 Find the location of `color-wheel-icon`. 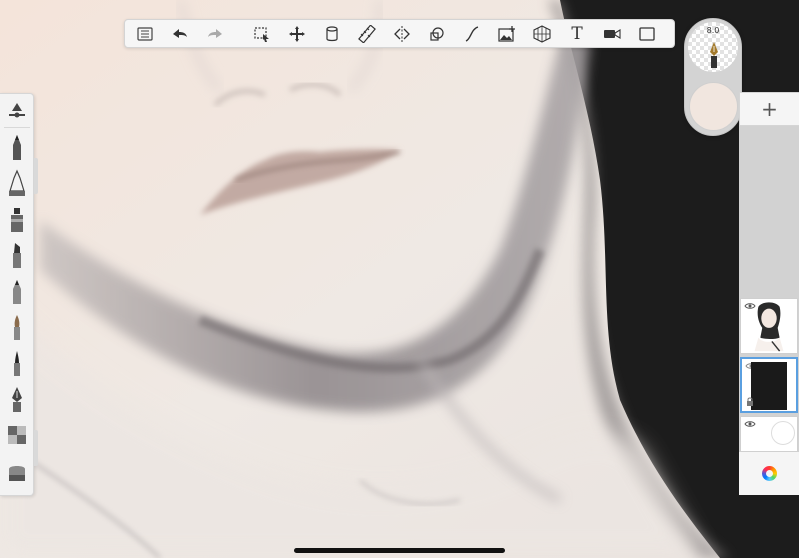

color-wheel-icon is located at coordinates (769, 473).